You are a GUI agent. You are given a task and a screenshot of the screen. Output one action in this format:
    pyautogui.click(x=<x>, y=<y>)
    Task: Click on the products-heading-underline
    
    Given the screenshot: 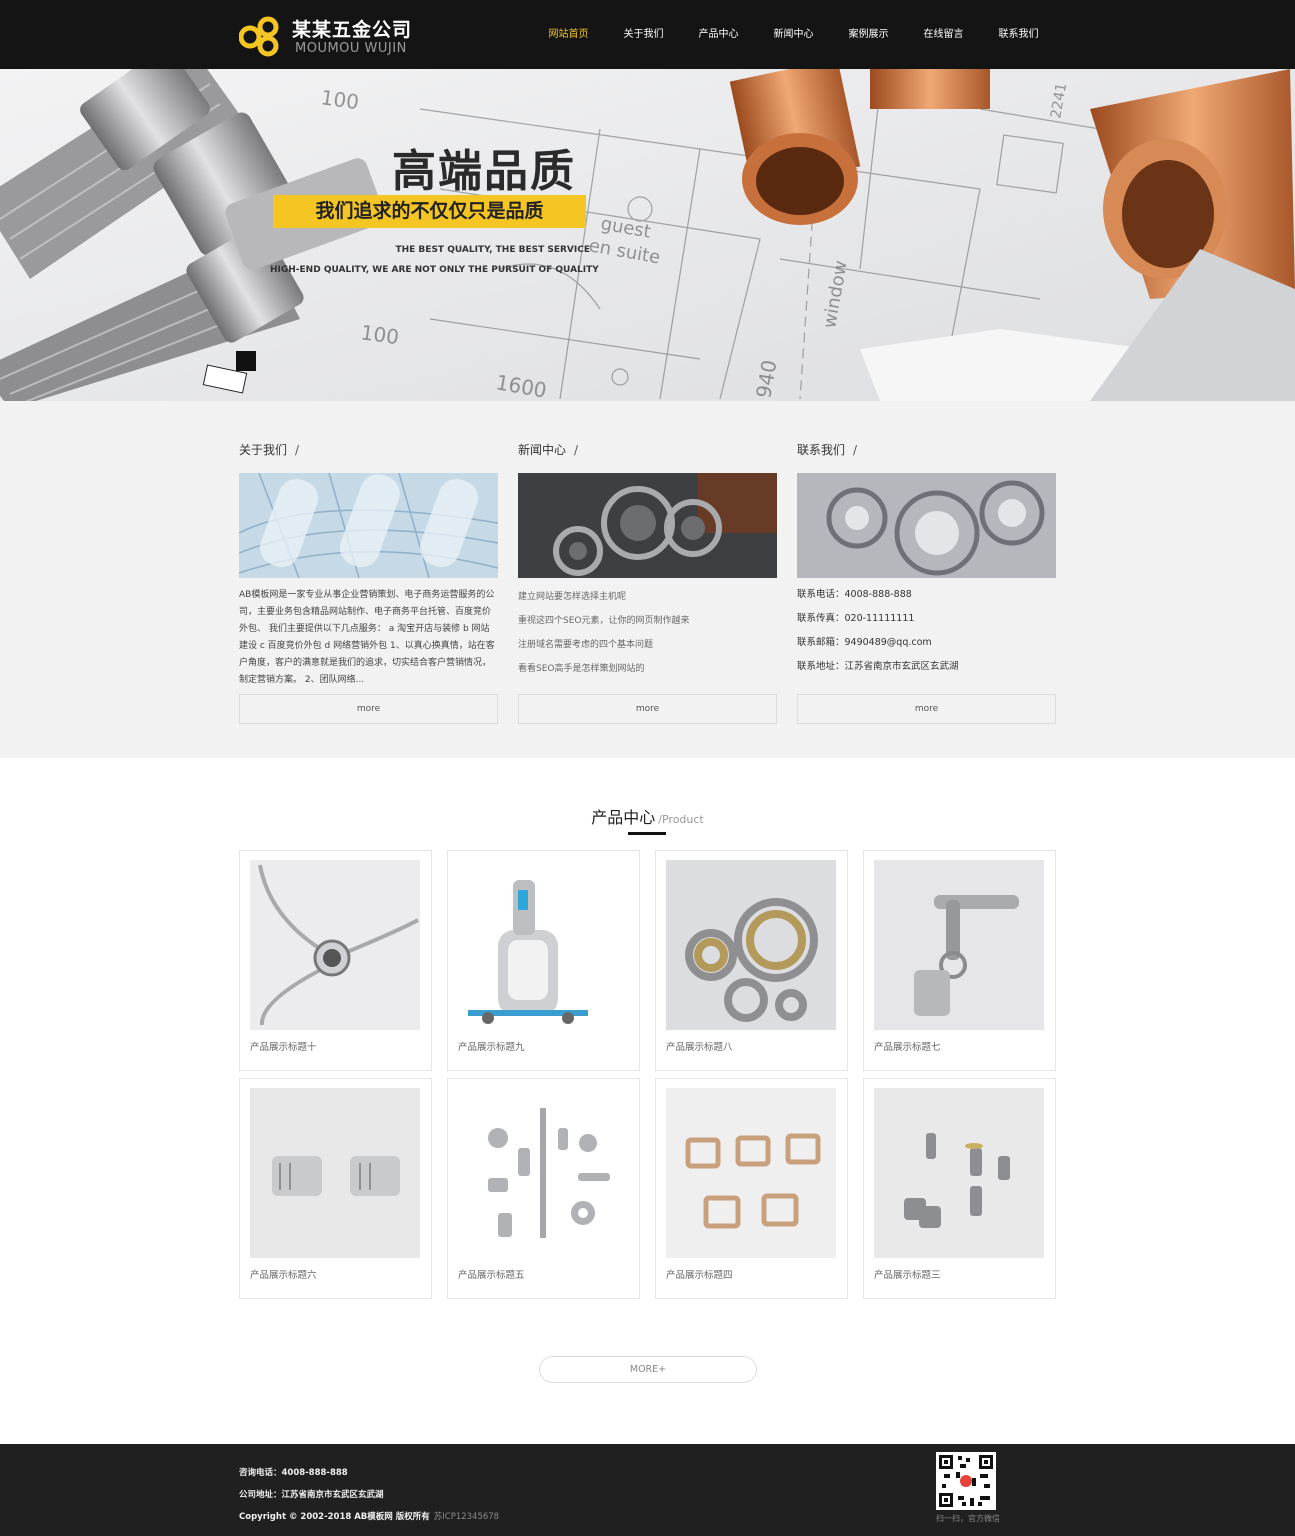 What is the action you would take?
    pyautogui.click(x=647, y=833)
    